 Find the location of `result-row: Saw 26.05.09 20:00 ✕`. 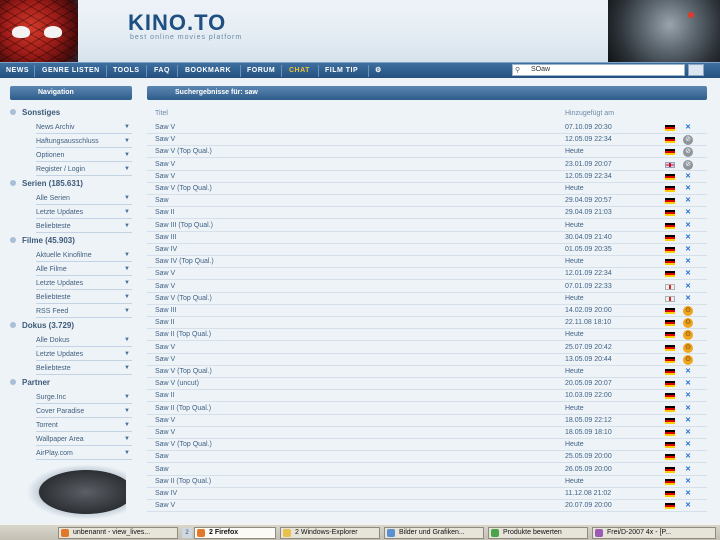

result-row: Saw 26.05.09 20:00 ✕ is located at coordinates (427, 470).